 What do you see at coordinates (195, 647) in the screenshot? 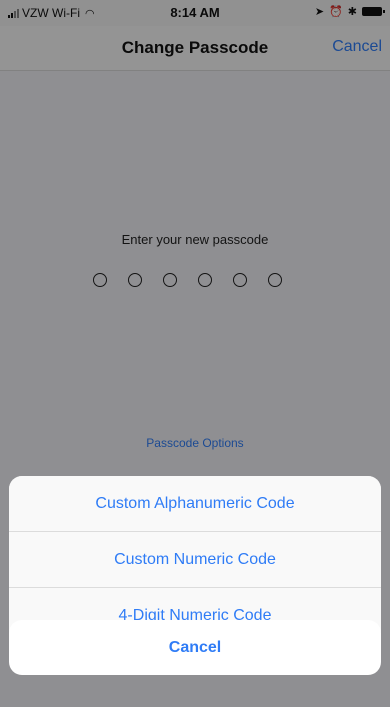
I see `action-sheet-cancel-button: Cancel` at bounding box center [195, 647].